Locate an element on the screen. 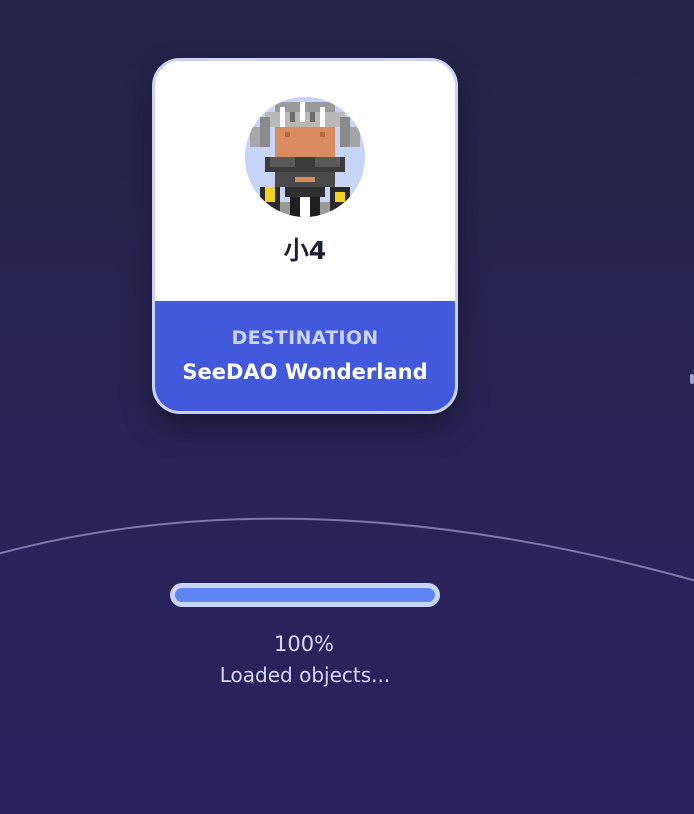 The width and height of the screenshot is (694, 814). destination-panel: DESTINATION SeeDAO Wonderland is located at coordinates (305, 356).